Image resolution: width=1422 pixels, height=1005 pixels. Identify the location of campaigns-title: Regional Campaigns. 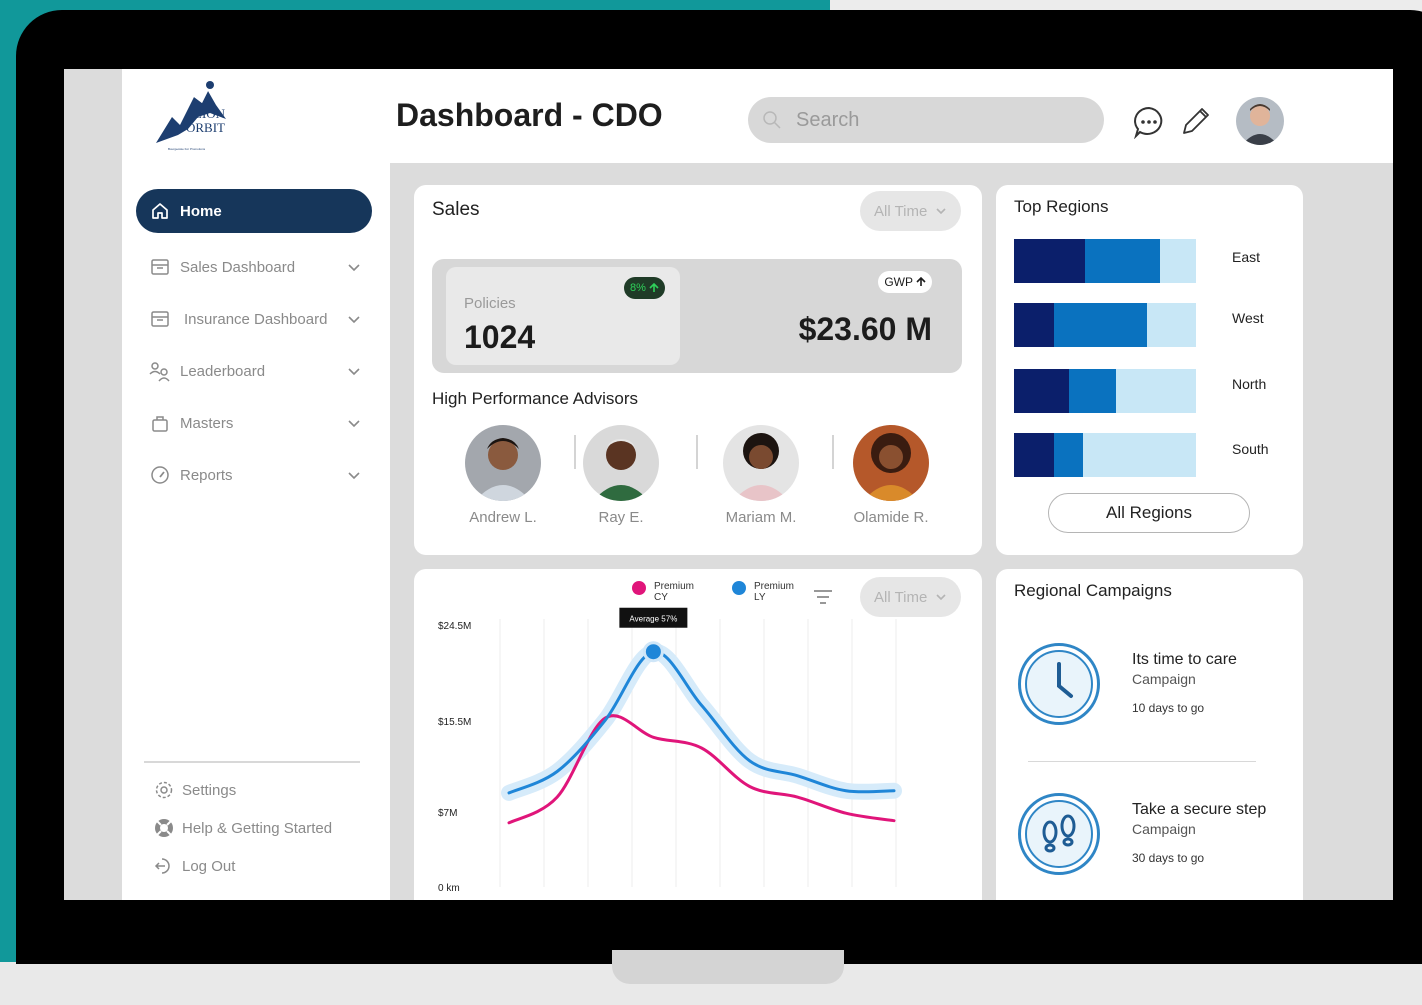
(1093, 590).